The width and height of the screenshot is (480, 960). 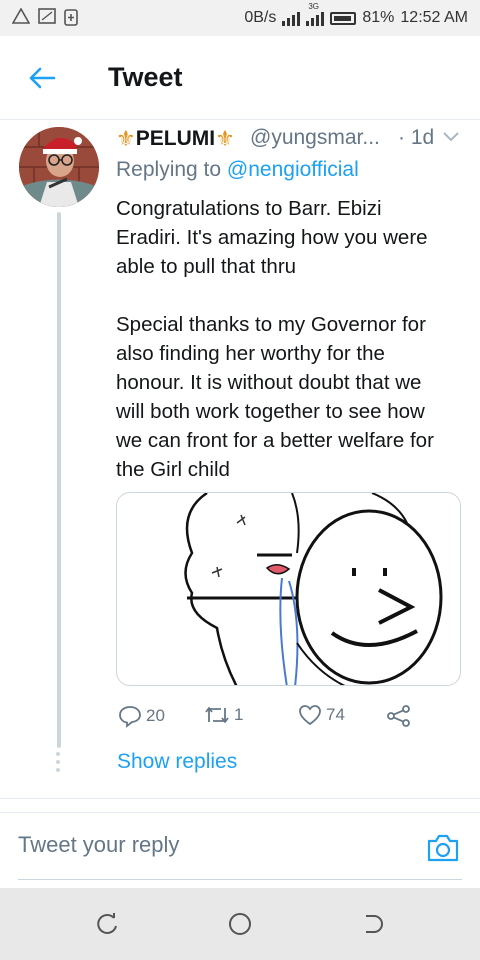 I want to click on show-replies-link: Show replies, so click(x=177, y=762).